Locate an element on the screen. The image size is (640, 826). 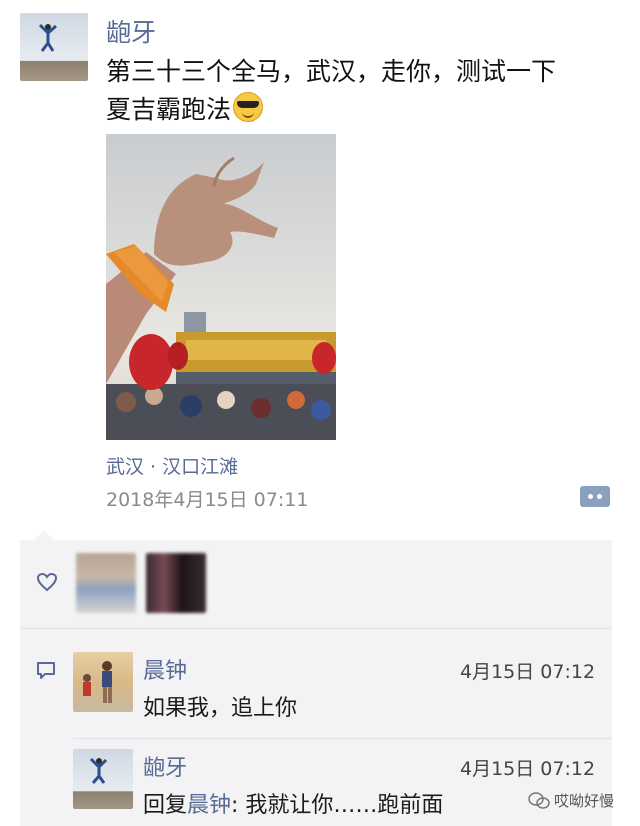
runner-photo-icon is located at coordinates (97, 682).